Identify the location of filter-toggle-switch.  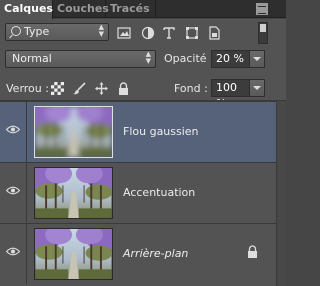
(263, 33).